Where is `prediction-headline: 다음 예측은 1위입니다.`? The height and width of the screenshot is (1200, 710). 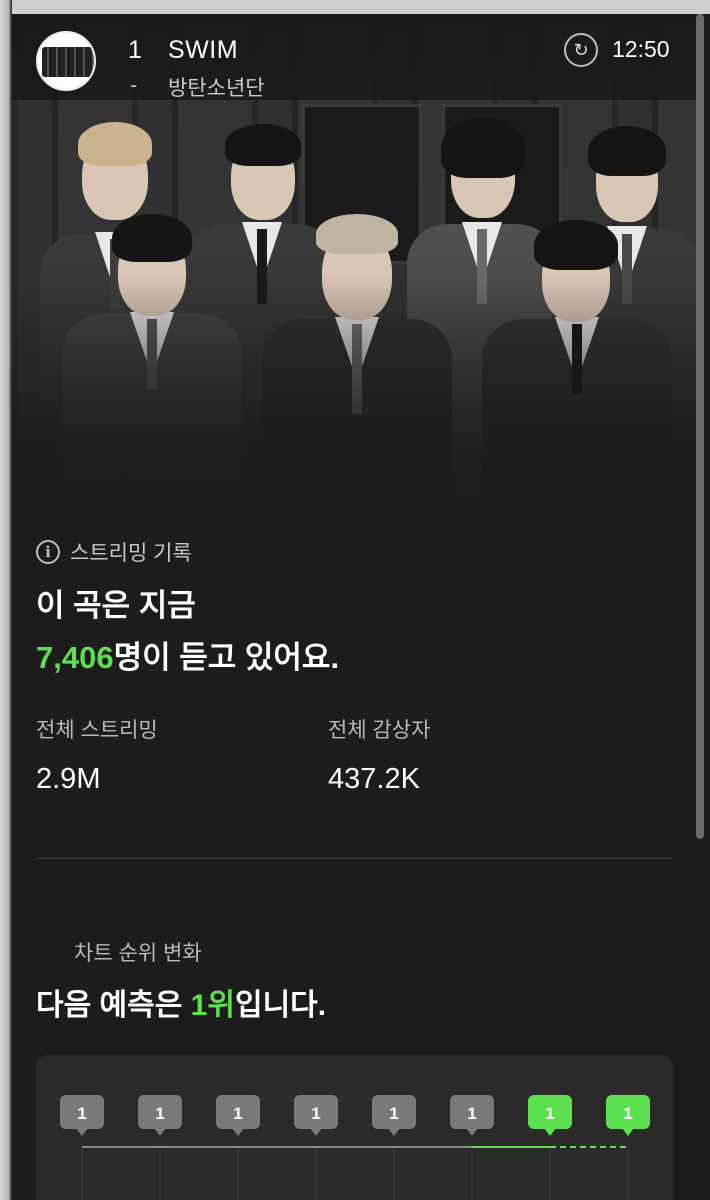
prediction-headline: 다음 예측은 1위입니다. is located at coordinates (181, 1002).